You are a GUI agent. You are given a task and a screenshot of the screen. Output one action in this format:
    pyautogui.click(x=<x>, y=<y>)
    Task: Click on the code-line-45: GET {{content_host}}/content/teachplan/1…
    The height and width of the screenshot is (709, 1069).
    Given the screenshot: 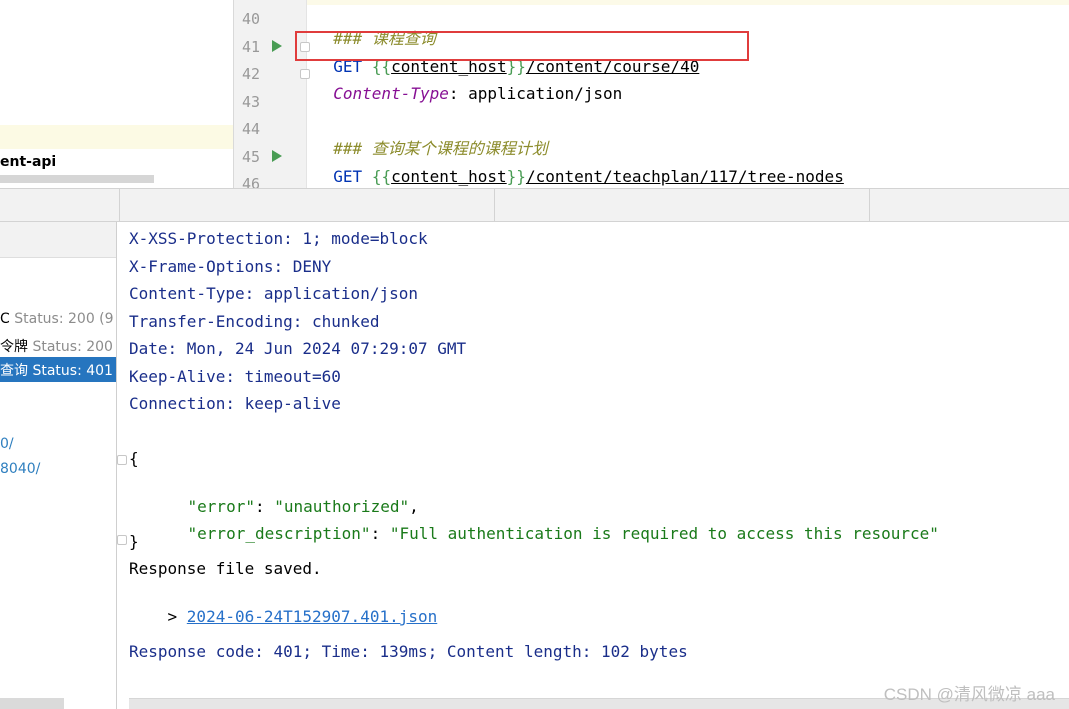 What is the action you would take?
    pyautogui.click(x=579, y=167)
    